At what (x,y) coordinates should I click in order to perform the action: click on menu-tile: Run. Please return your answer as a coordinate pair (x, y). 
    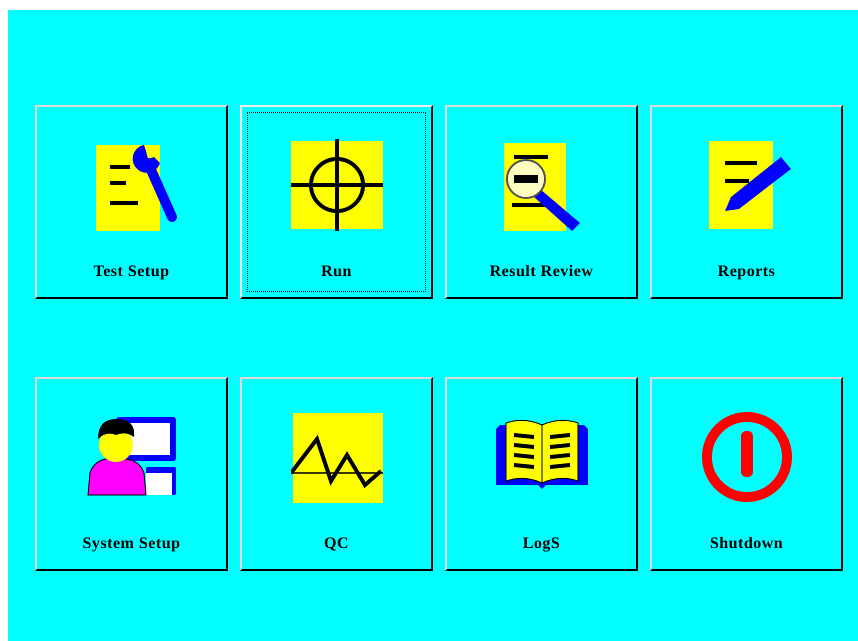
    Looking at the image, I should click on (336, 202).